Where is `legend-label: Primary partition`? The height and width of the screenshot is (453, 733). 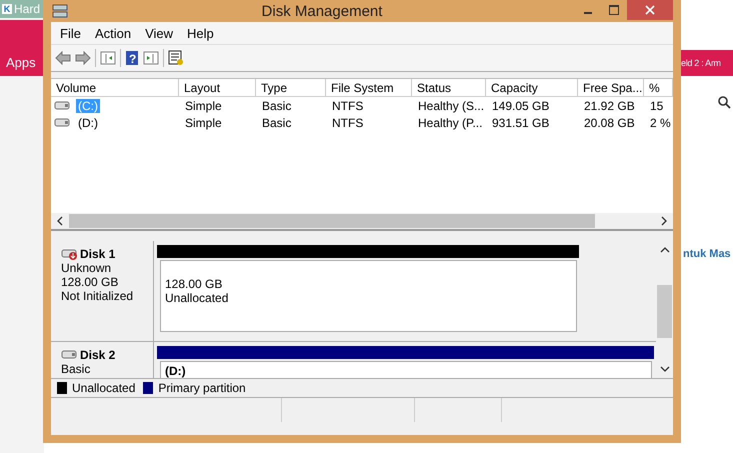 legend-label: Primary partition is located at coordinates (202, 388).